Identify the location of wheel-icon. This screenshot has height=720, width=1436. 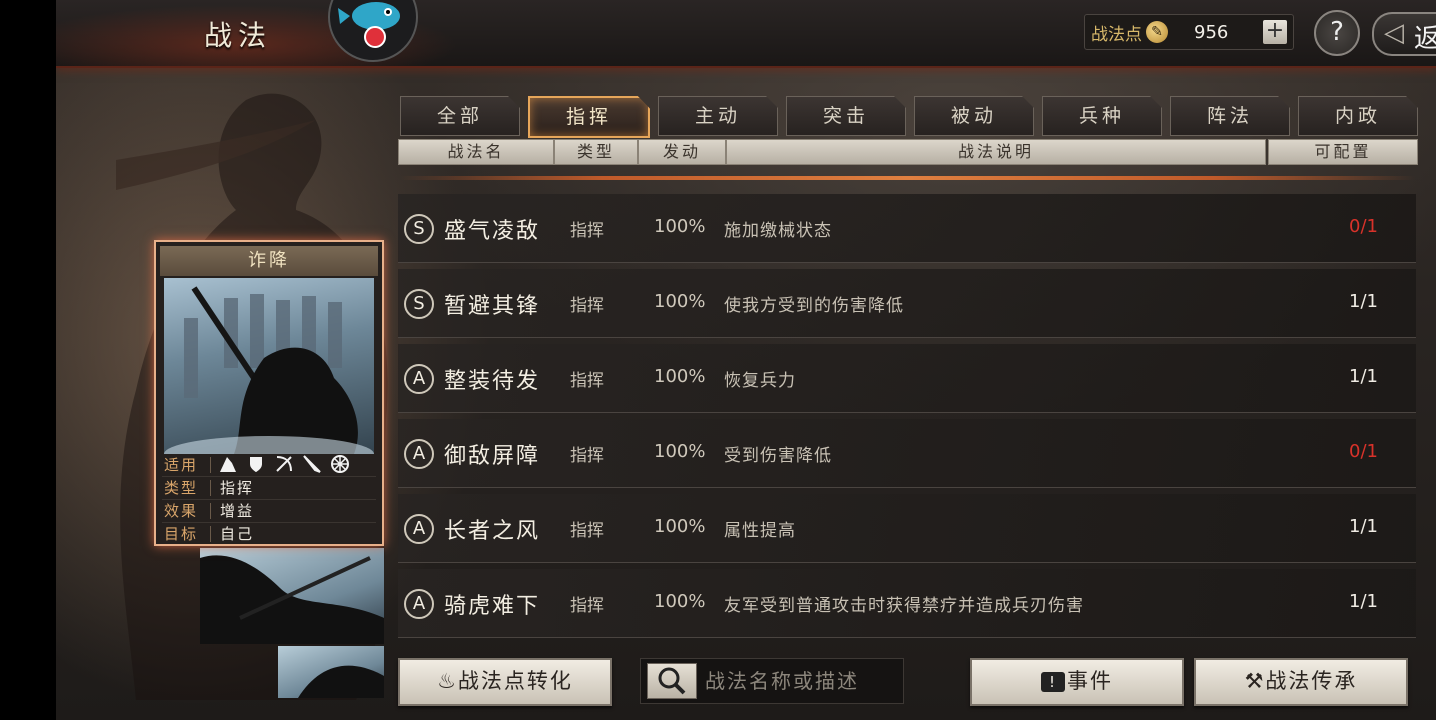
(340, 464).